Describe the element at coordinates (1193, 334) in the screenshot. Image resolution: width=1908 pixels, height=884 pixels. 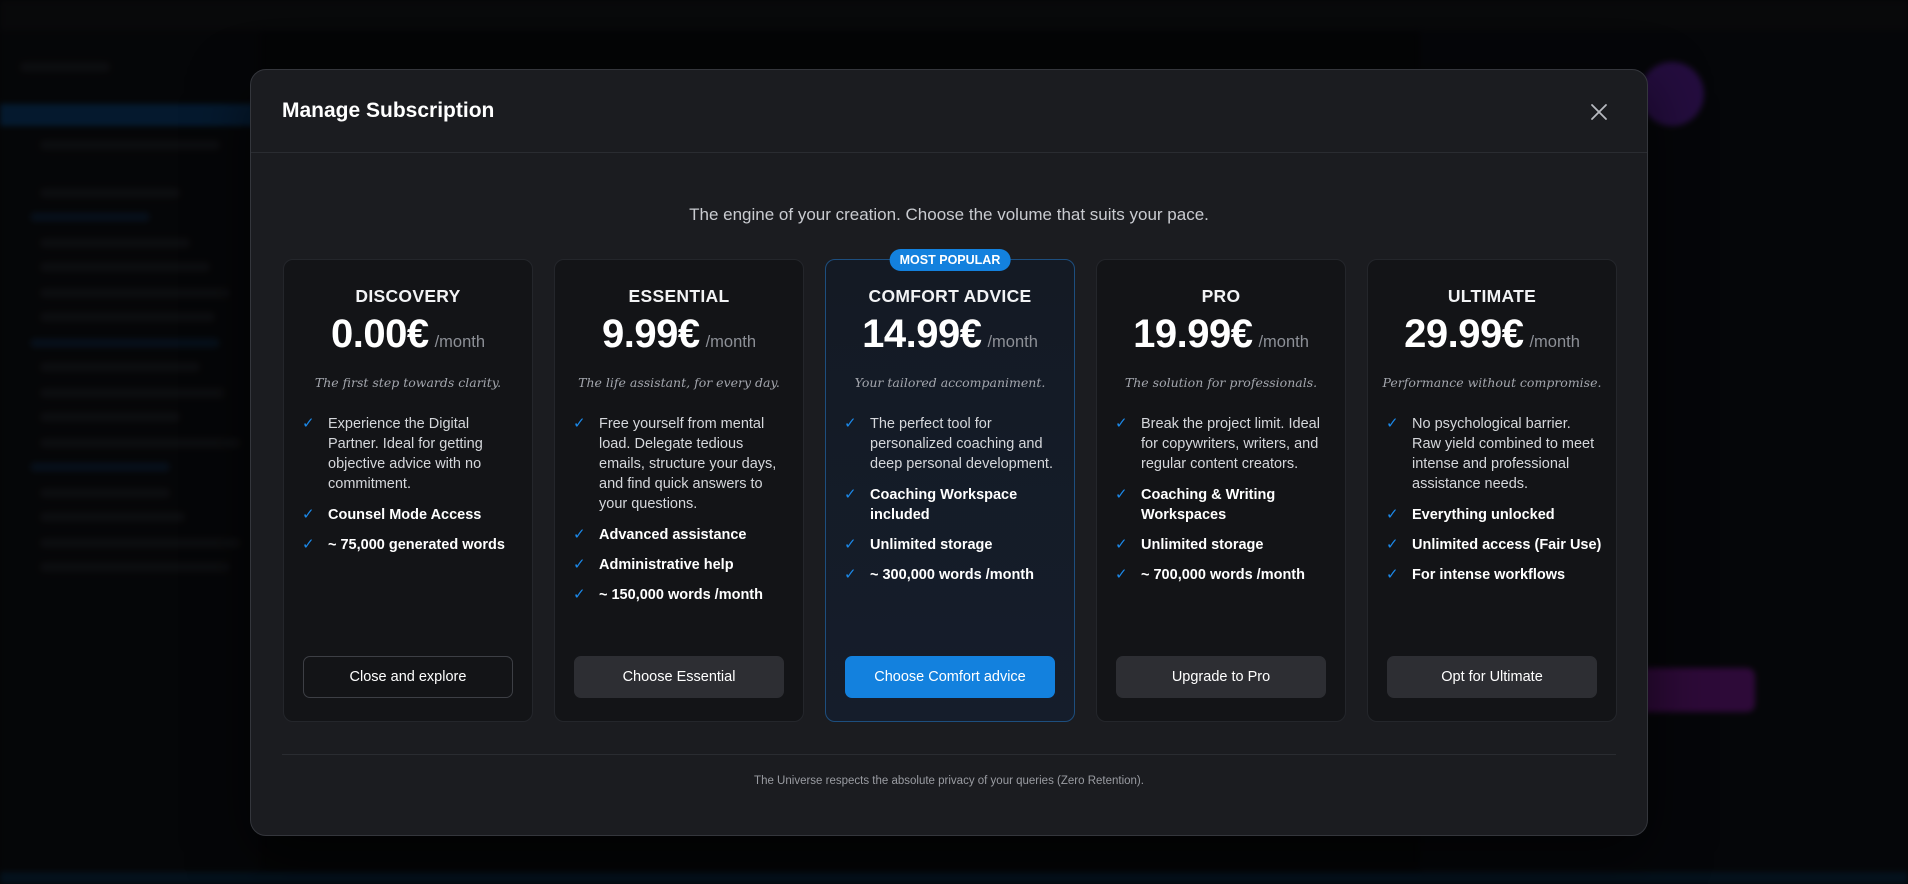
I see `plan-price: 19.99€` at that location.